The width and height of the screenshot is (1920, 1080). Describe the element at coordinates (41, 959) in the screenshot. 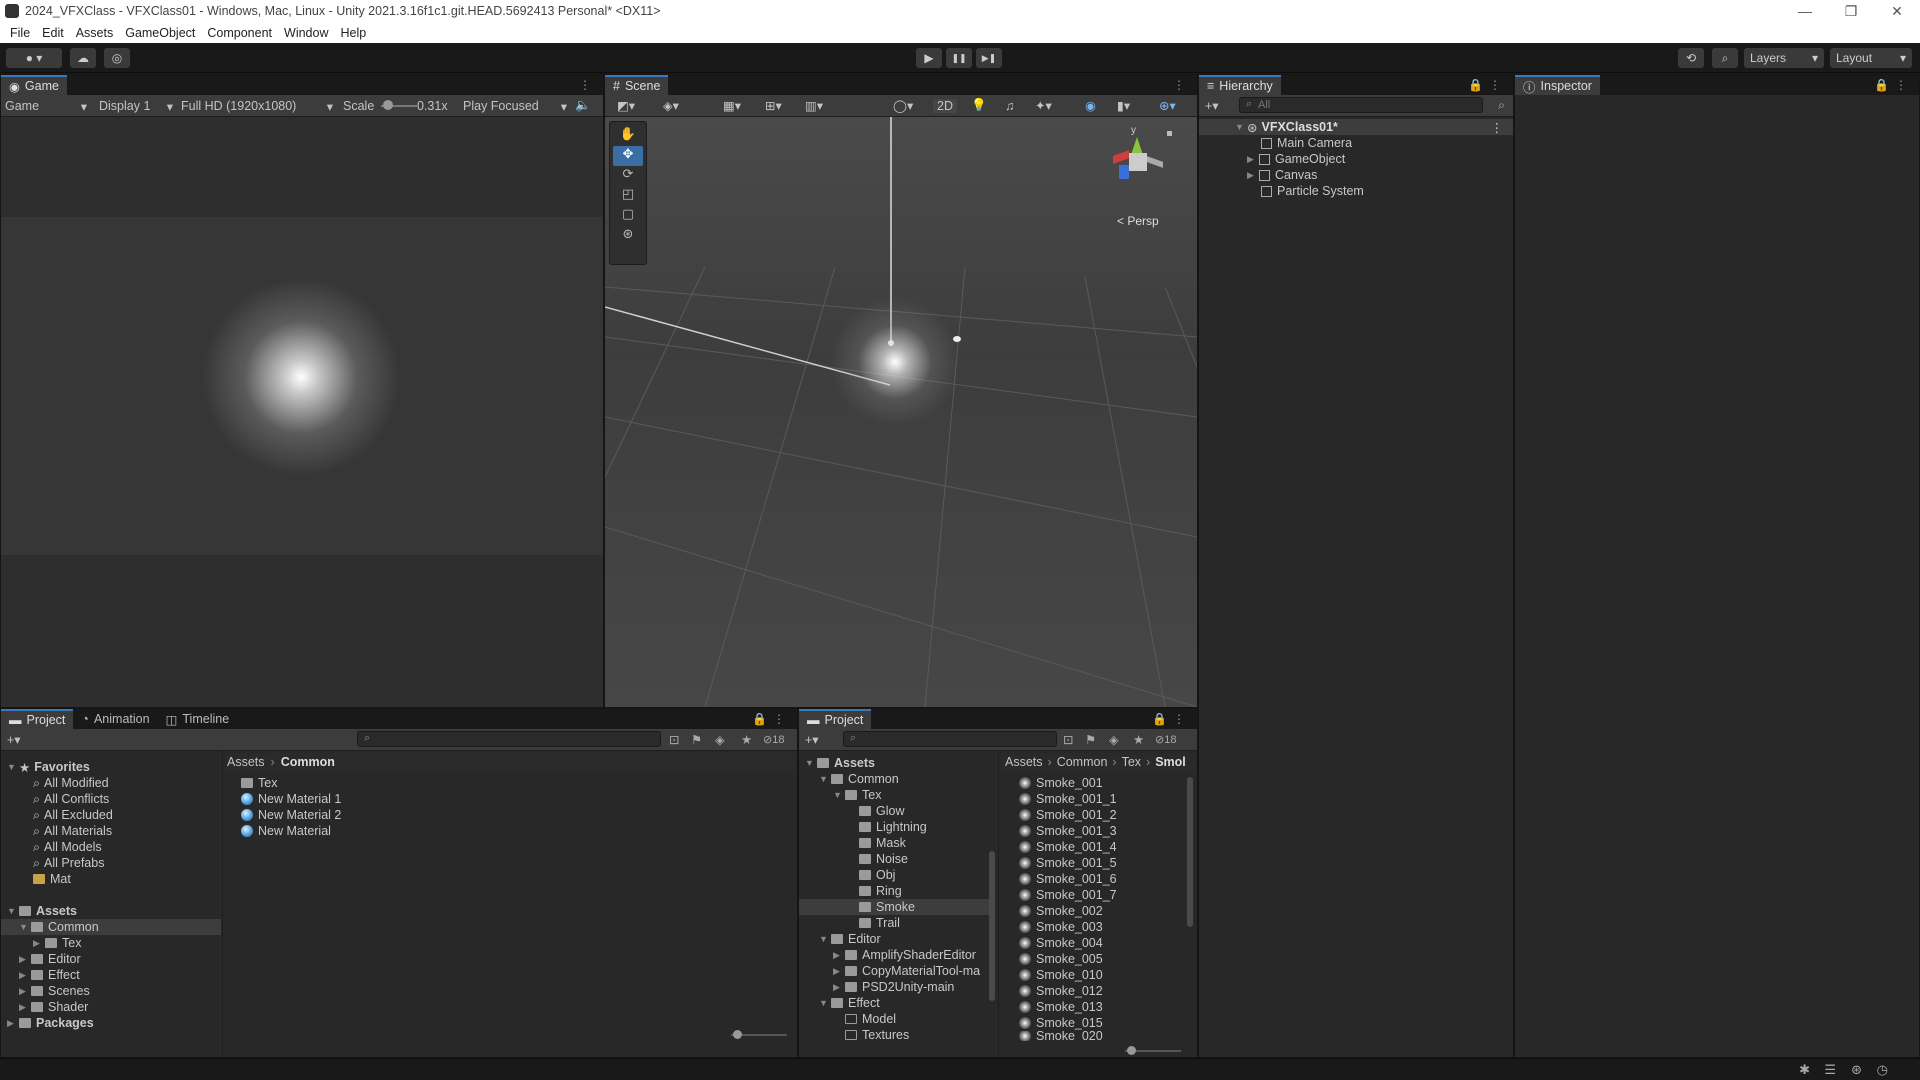

I see `tree-item-editor: ▶Editor` at that location.